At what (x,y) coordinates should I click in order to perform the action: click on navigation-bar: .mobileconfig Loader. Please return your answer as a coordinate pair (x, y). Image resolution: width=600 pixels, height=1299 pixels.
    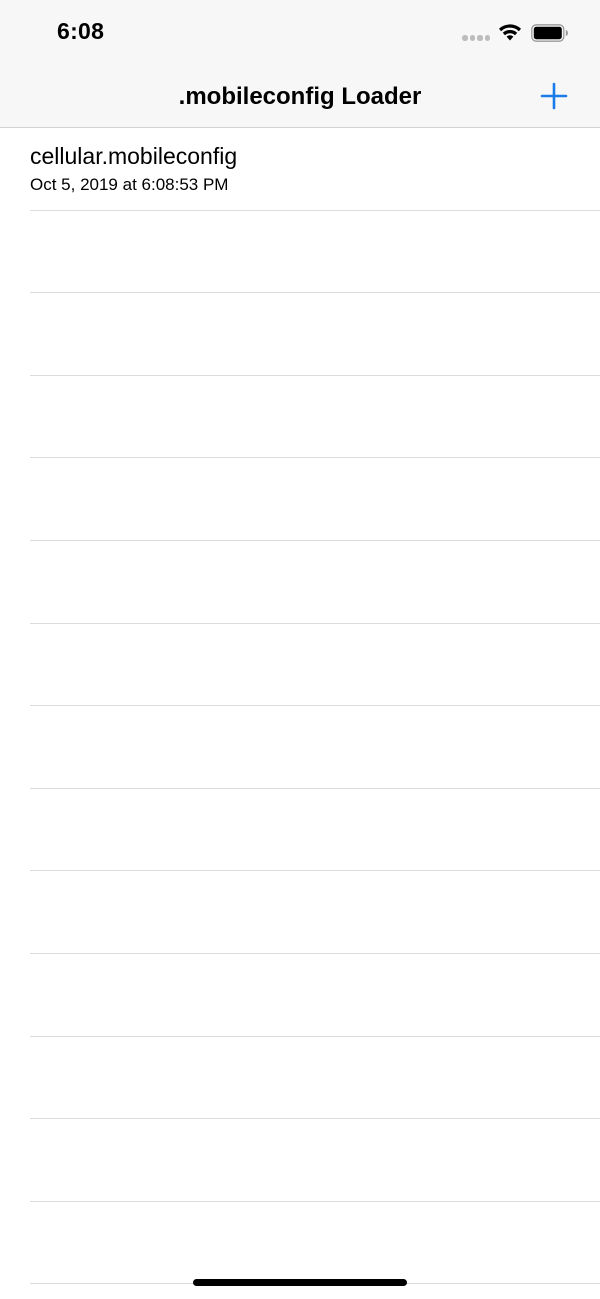
    Looking at the image, I should click on (300, 96).